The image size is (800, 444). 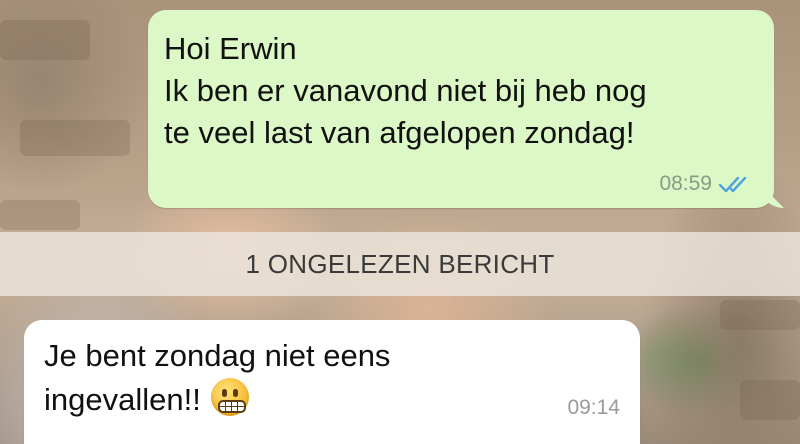 I want to click on message-meta: 08:59, so click(x=705, y=184).